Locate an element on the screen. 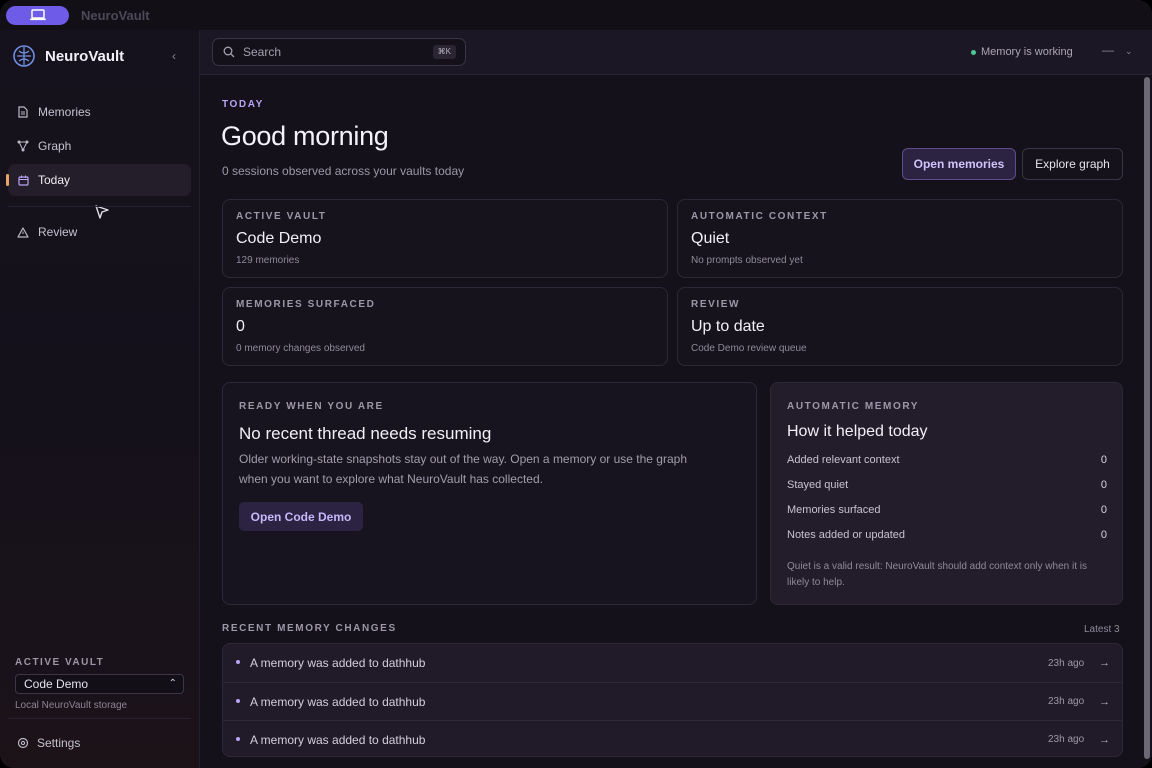 This screenshot has height=768, width=1152. metric-label: Notes added or updated is located at coordinates (846, 535).